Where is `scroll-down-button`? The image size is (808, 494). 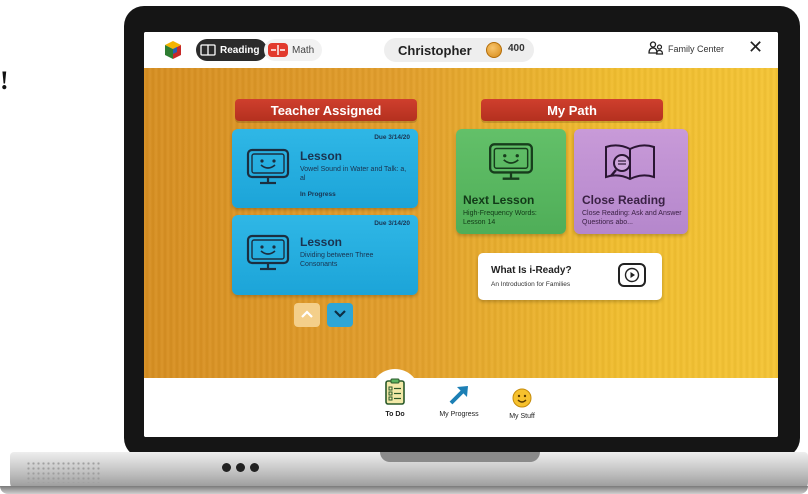 scroll-down-button is located at coordinates (340, 315).